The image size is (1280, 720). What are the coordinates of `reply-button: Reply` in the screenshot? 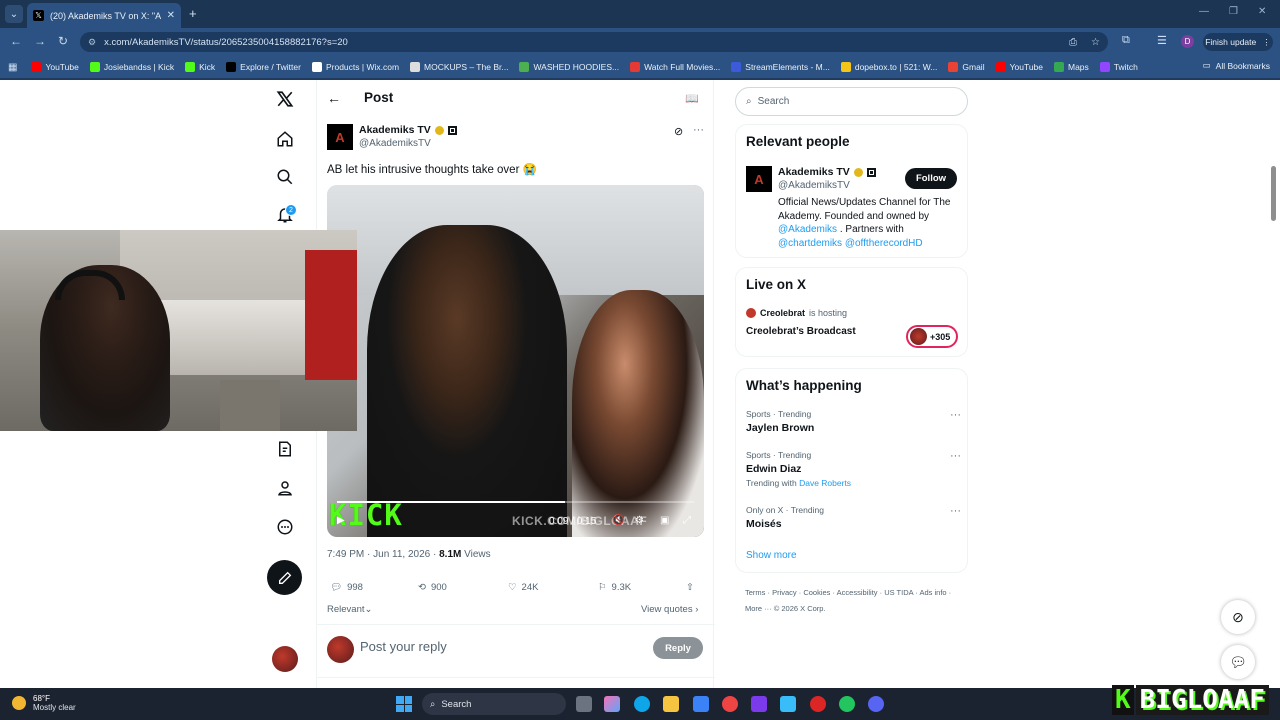 It's located at (678, 648).